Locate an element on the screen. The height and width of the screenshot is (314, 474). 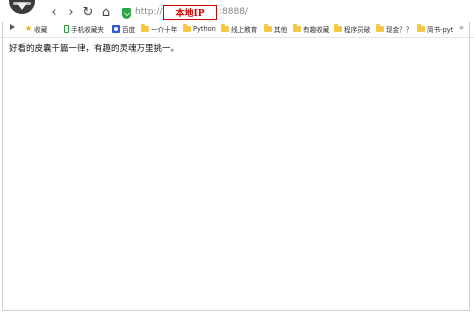
reload-icon: ↻ is located at coordinates (88, 13).